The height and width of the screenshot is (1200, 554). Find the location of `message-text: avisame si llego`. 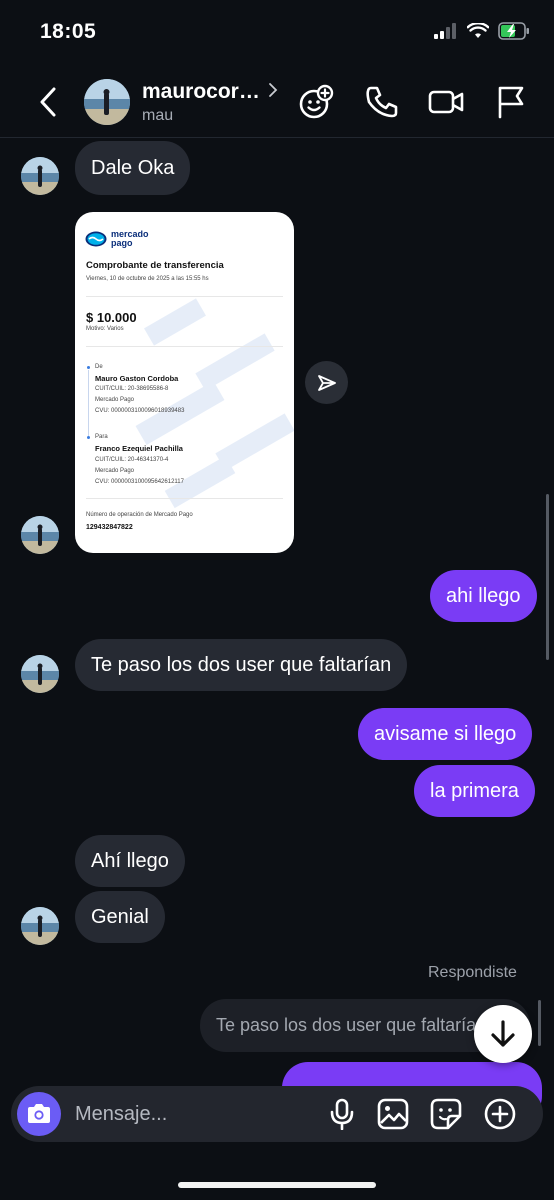

message-text: avisame si llego is located at coordinates (445, 734).